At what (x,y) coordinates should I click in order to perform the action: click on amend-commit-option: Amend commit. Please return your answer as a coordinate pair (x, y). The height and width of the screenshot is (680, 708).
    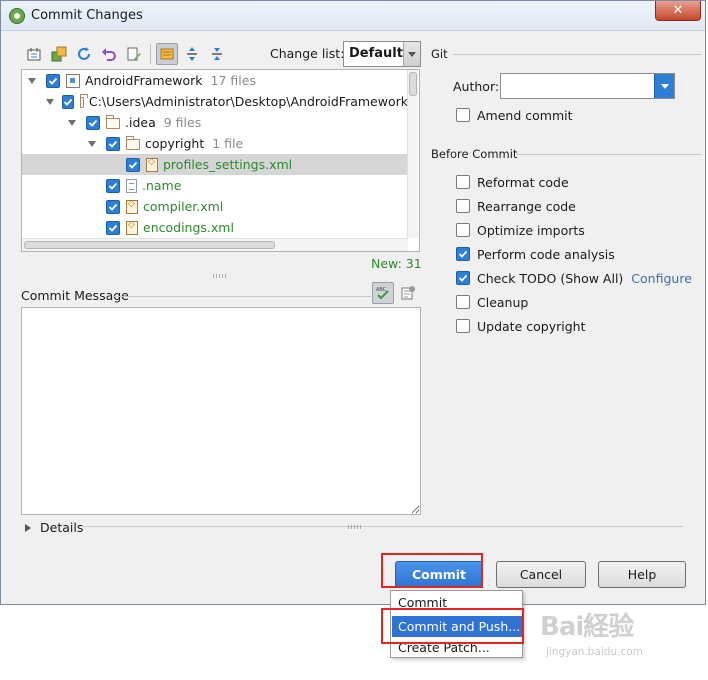
    Looking at the image, I should click on (514, 115).